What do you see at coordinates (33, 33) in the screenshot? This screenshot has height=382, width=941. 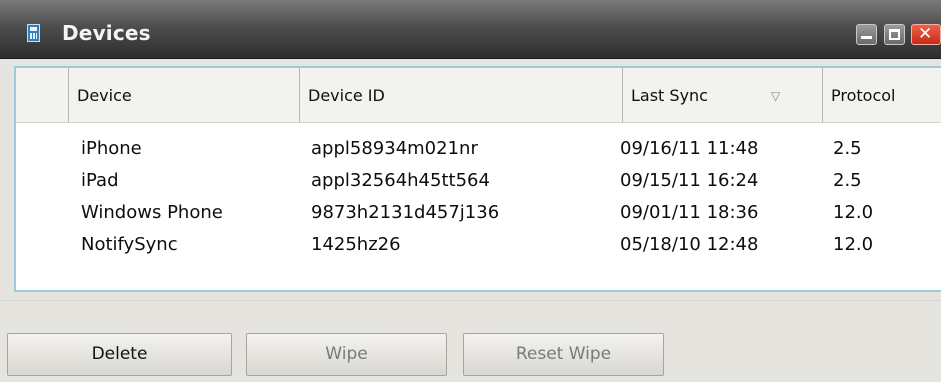 I see `device-calculator-icon` at bounding box center [33, 33].